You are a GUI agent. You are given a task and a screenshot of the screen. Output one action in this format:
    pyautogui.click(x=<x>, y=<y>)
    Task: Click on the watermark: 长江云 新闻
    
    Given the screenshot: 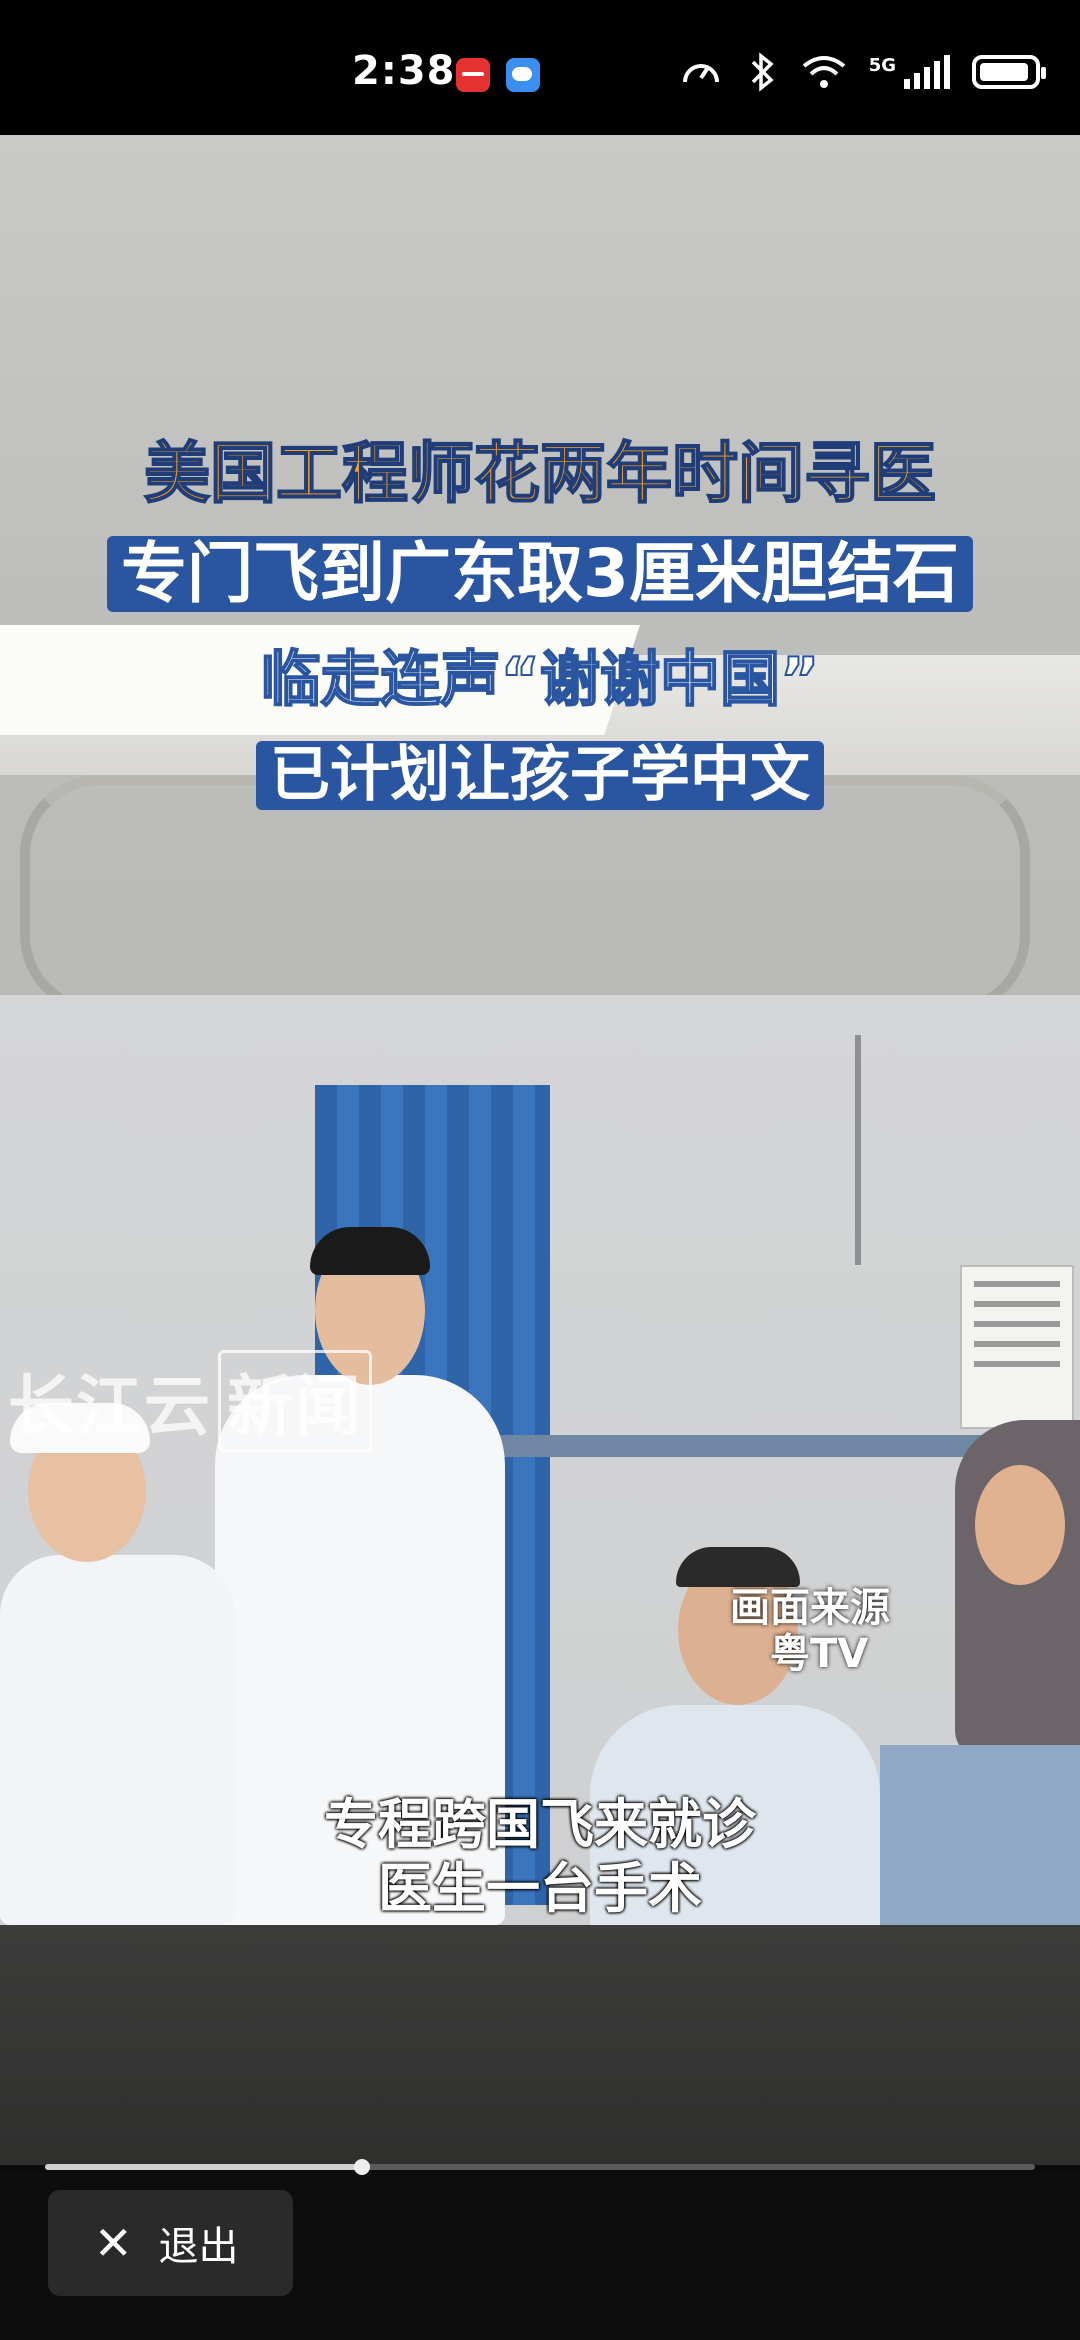 What is the action you would take?
    pyautogui.click(x=190, y=1401)
    